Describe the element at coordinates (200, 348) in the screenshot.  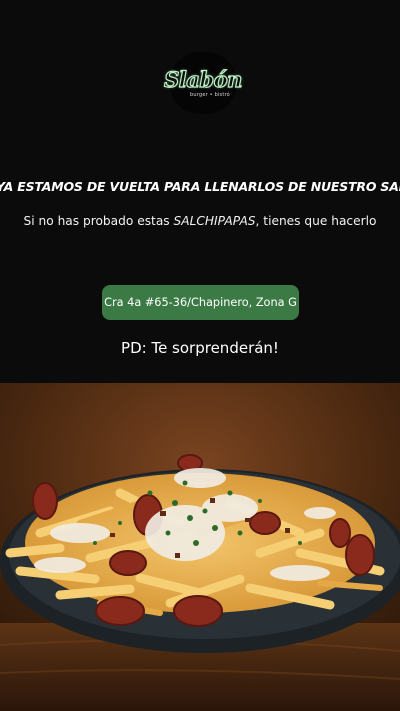
I see `postscript: PD: Te sorprenderán!` at that location.